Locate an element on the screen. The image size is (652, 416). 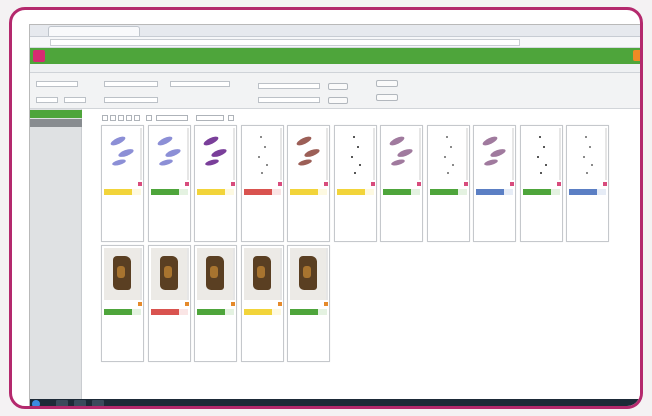
browser-tab is located at coordinates (94, 31).